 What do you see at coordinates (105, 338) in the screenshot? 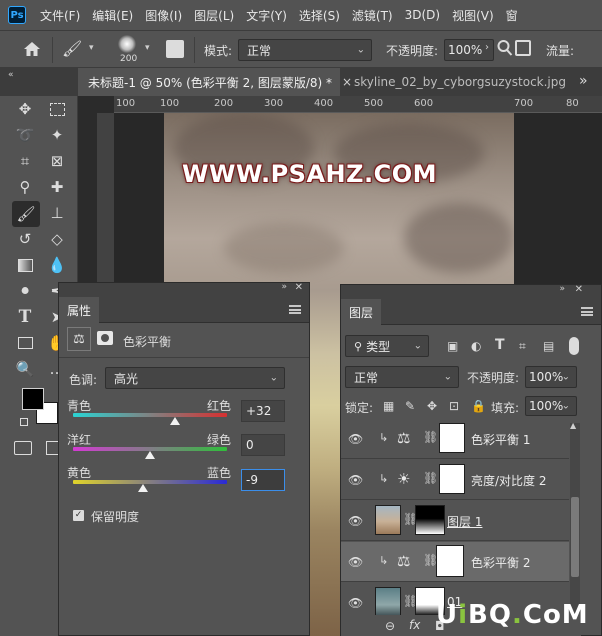
I see `mask-icon` at bounding box center [105, 338].